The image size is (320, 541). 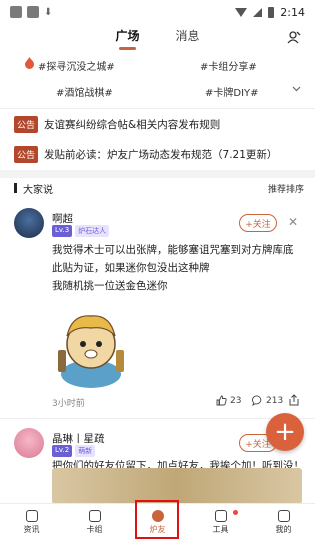 What do you see at coordinates (161, 154) in the screenshot?
I see `notice-title: 发贴前必读：炉友广场动态发布规范（7.21更新）` at bounding box center [161, 154].